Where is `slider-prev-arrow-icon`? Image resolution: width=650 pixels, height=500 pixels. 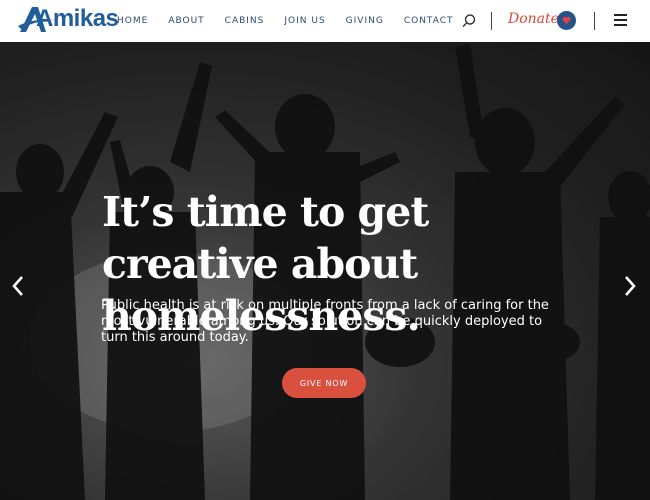 slider-prev-arrow-icon is located at coordinates (18, 286).